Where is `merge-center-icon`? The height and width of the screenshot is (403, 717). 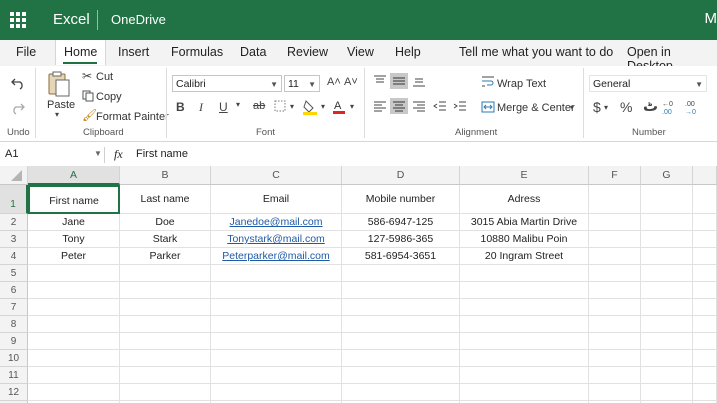 merge-center-icon is located at coordinates (488, 107).